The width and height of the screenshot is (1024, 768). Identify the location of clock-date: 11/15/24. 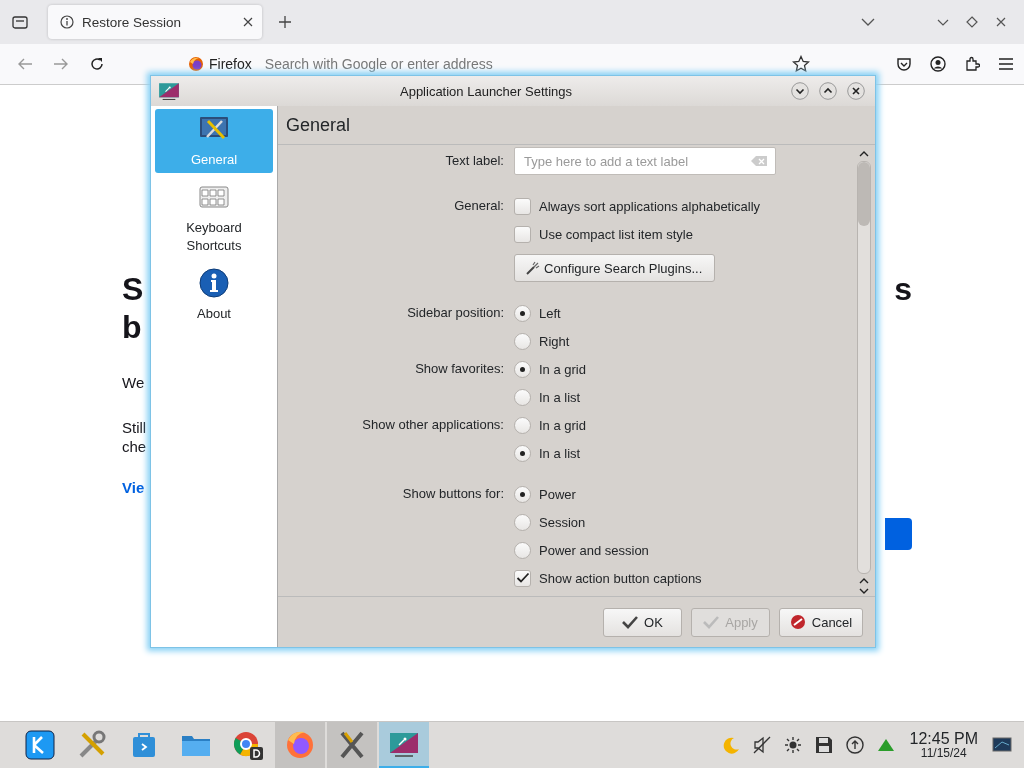
(943, 753).